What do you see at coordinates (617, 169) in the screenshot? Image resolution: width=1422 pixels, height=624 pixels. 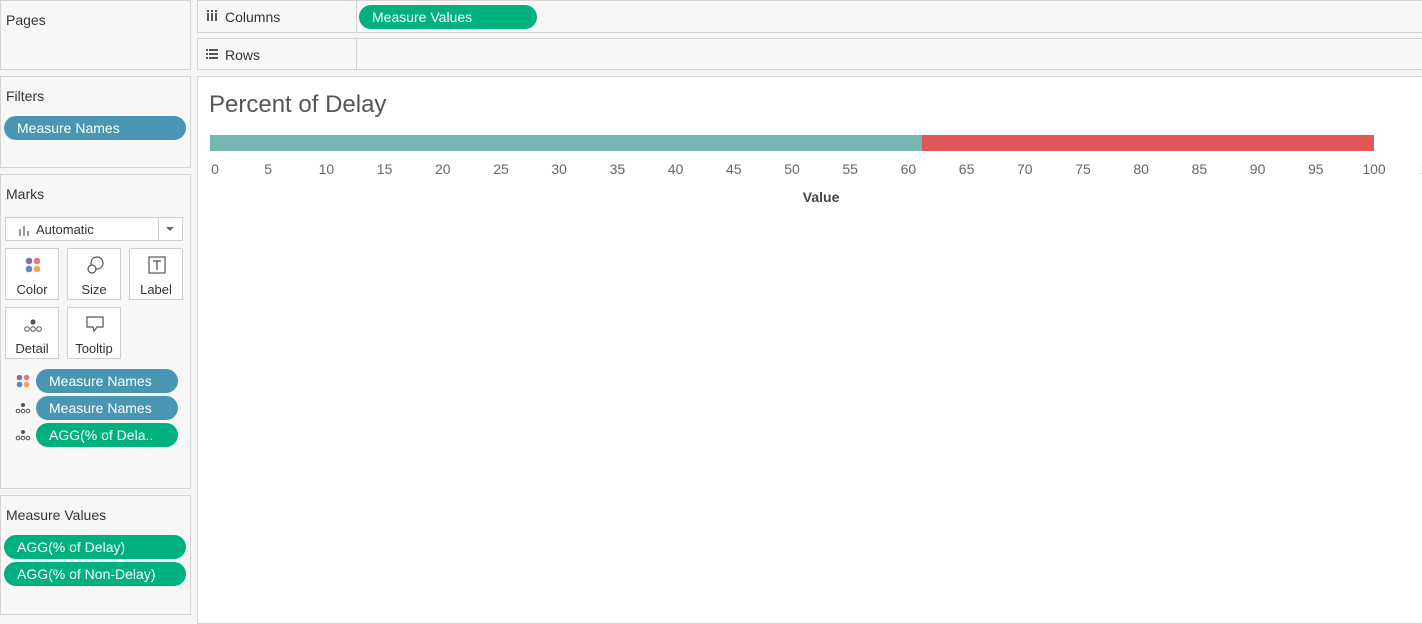 I see `x-tick-label: 35` at bounding box center [617, 169].